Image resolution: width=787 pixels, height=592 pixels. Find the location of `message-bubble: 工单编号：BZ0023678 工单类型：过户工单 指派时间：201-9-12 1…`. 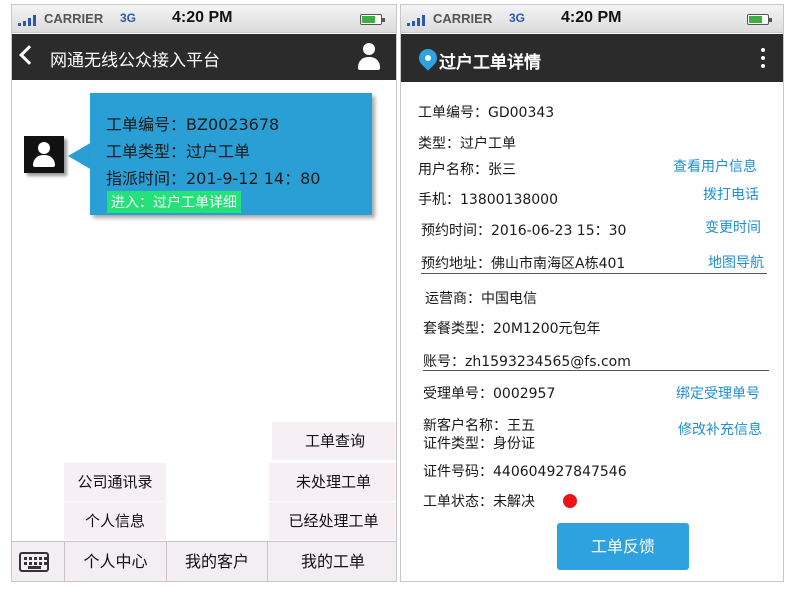

message-bubble: 工单编号：BZ0023678 工单类型：过户工单 指派时间：201-9-12 1… is located at coordinates (231, 154).